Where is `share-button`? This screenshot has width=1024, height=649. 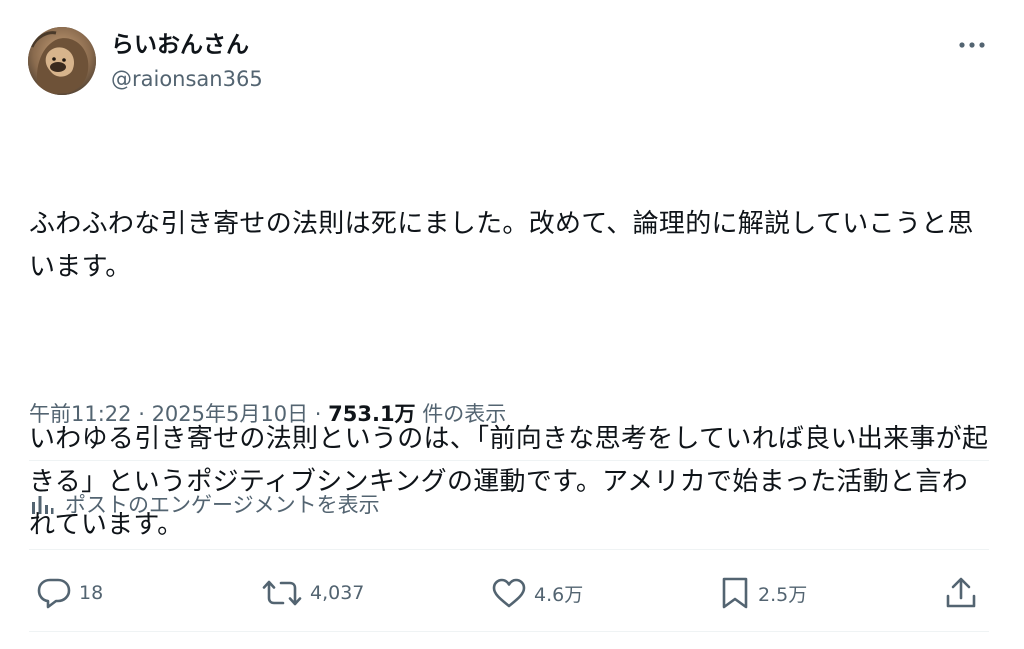
share-button is located at coordinates (961, 593).